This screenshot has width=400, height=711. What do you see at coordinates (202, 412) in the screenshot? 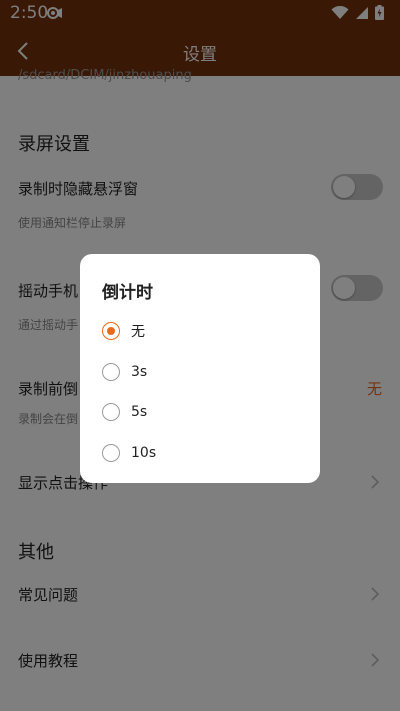
I see `countdown-option-5s: 5s` at bounding box center [202, 412].